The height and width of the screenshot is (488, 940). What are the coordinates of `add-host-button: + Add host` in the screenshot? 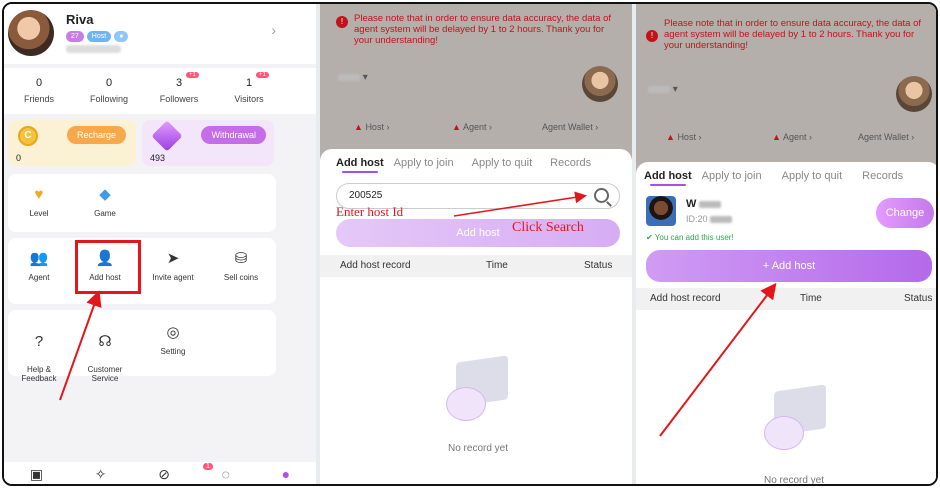 It's located at (789, 266).